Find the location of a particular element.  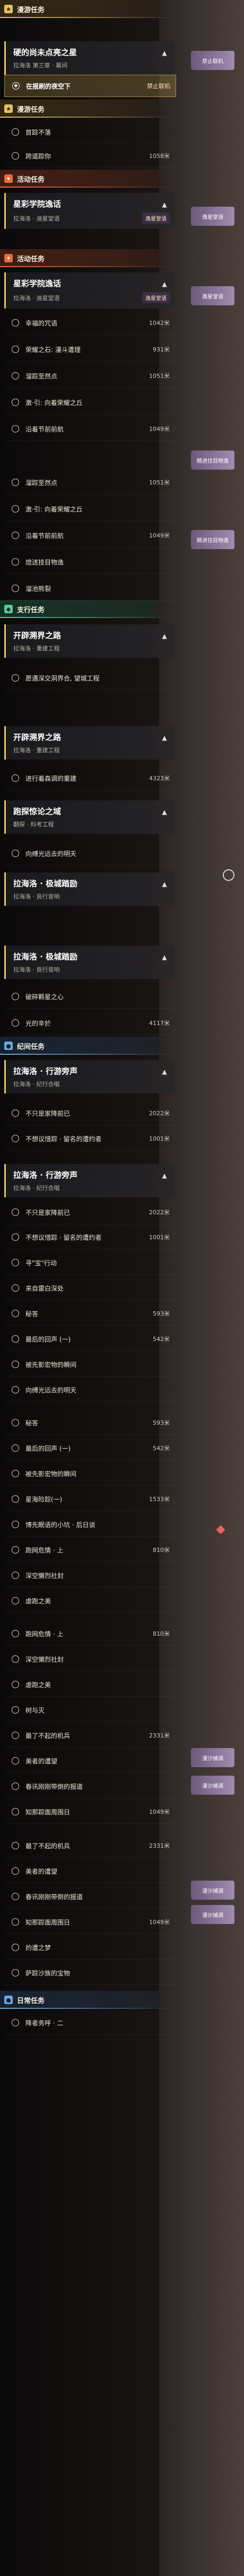

quest-step: 进行着森调的重建 4323米 is located at coordinates (90, 778).